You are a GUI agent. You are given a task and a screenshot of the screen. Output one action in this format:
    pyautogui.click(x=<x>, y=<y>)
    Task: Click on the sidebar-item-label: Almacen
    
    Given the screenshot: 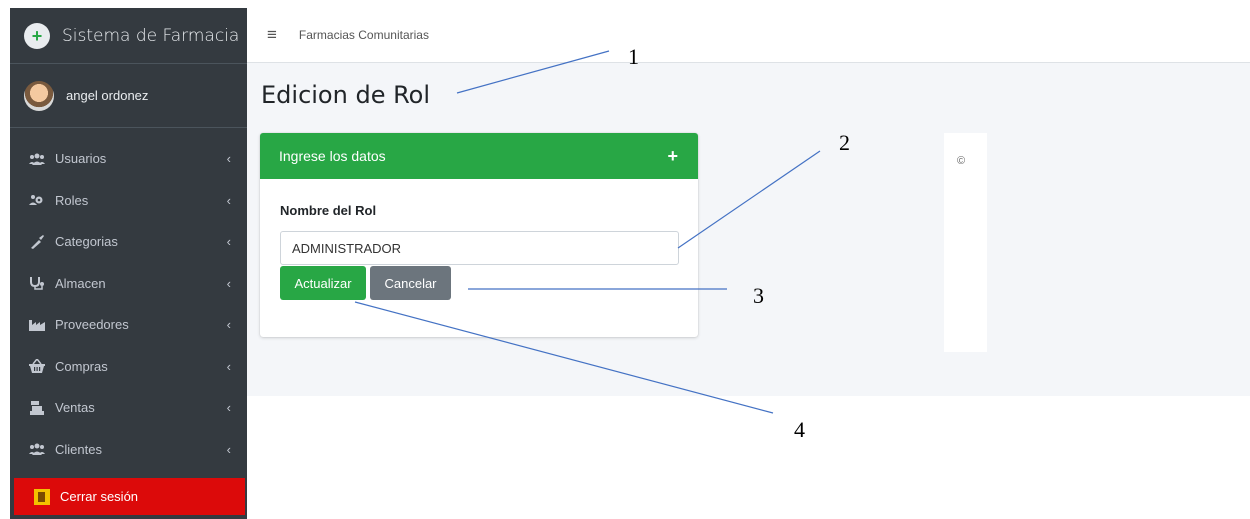 What is the action you would take?
    pyautogui.click(x=80, y=283)
    